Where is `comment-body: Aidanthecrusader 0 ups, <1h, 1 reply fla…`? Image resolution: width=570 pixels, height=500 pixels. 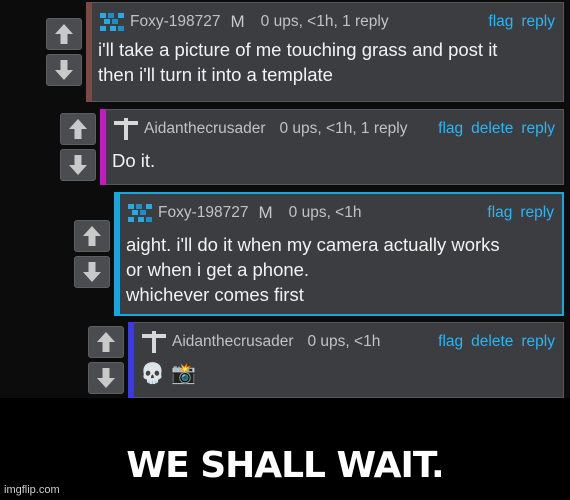 comment-body: Aidanthecrusader 0 ups, <1h, 1 reply fla… is located at coordinates (335, 147).